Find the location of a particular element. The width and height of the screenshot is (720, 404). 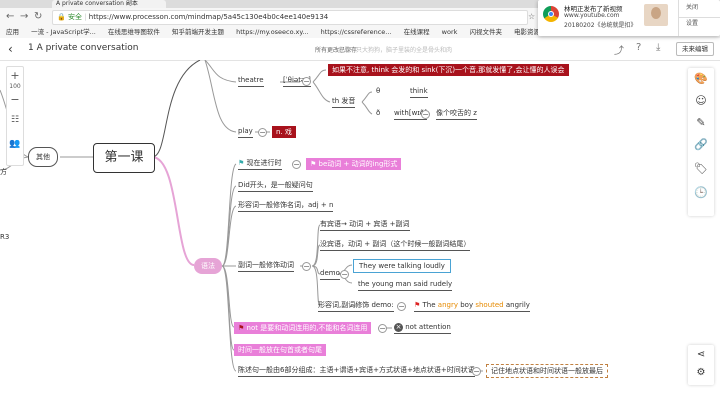

close-button: 关闭 is located at coordinates (692, 6).